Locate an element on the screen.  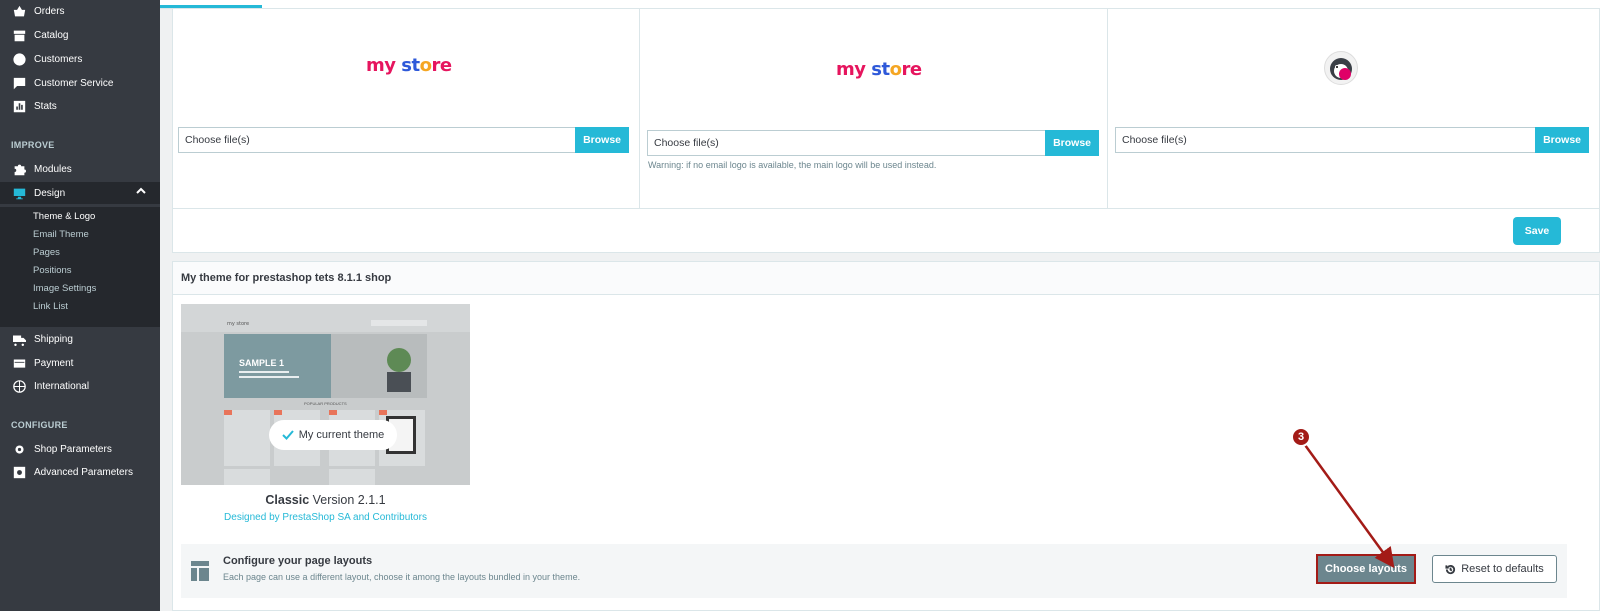
favicon-file-input: Choose file(s) Browse is located at coordinates (1352, 140).